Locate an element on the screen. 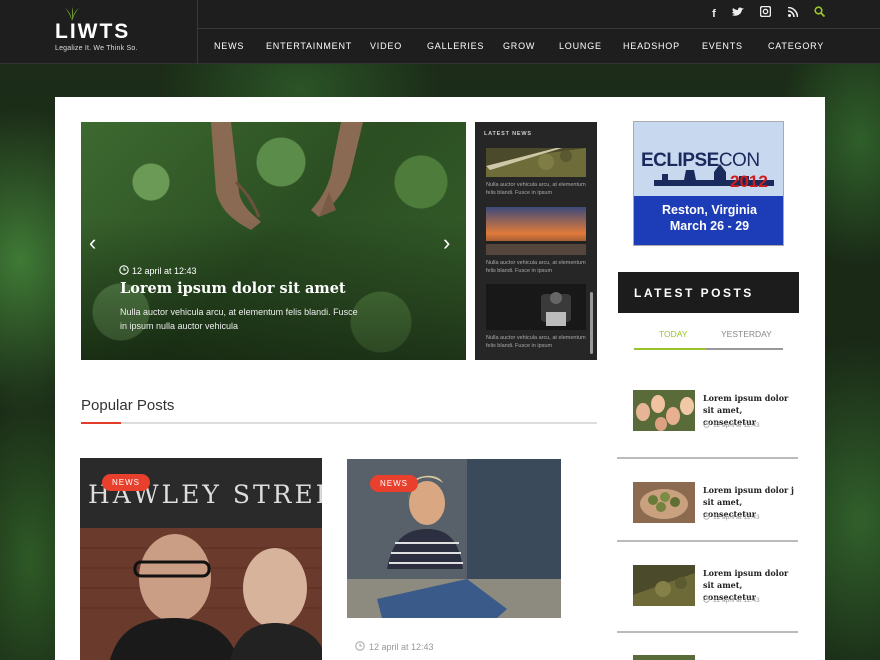 This screenshot has height=660, width=880. section-underline is located at coordinates (339, 423).